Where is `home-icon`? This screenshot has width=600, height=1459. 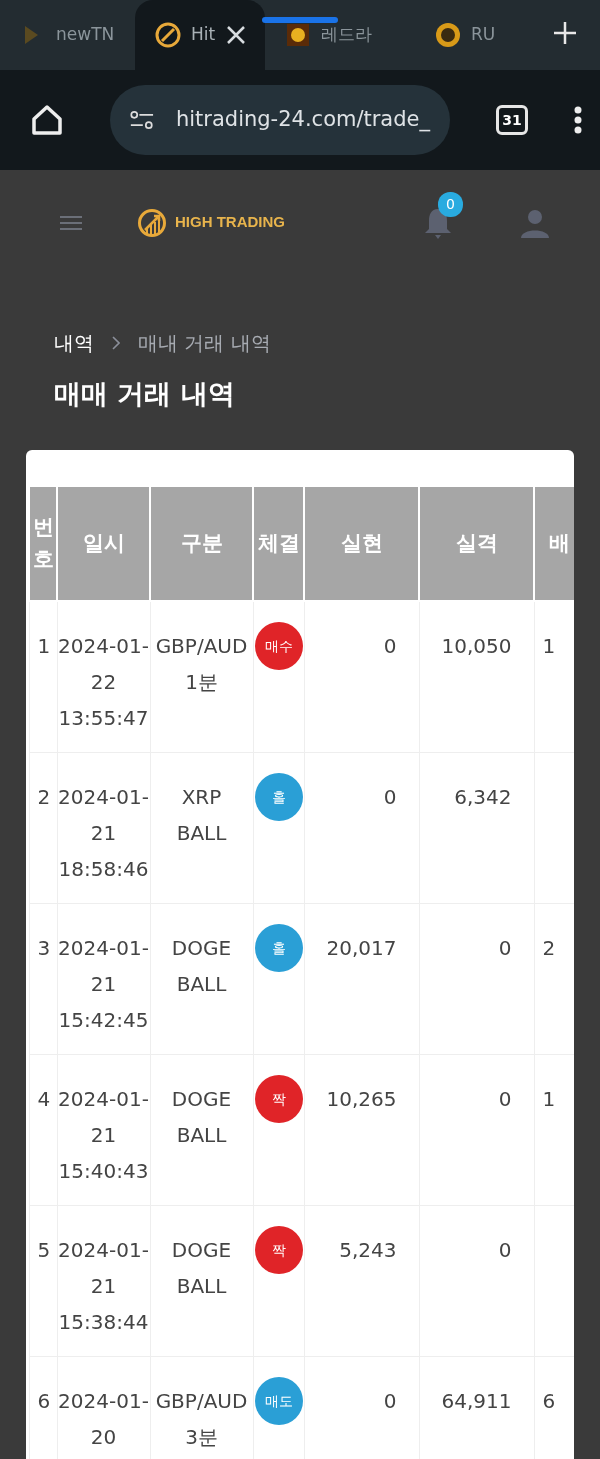 home-icon is located at coordinates (47, 120).